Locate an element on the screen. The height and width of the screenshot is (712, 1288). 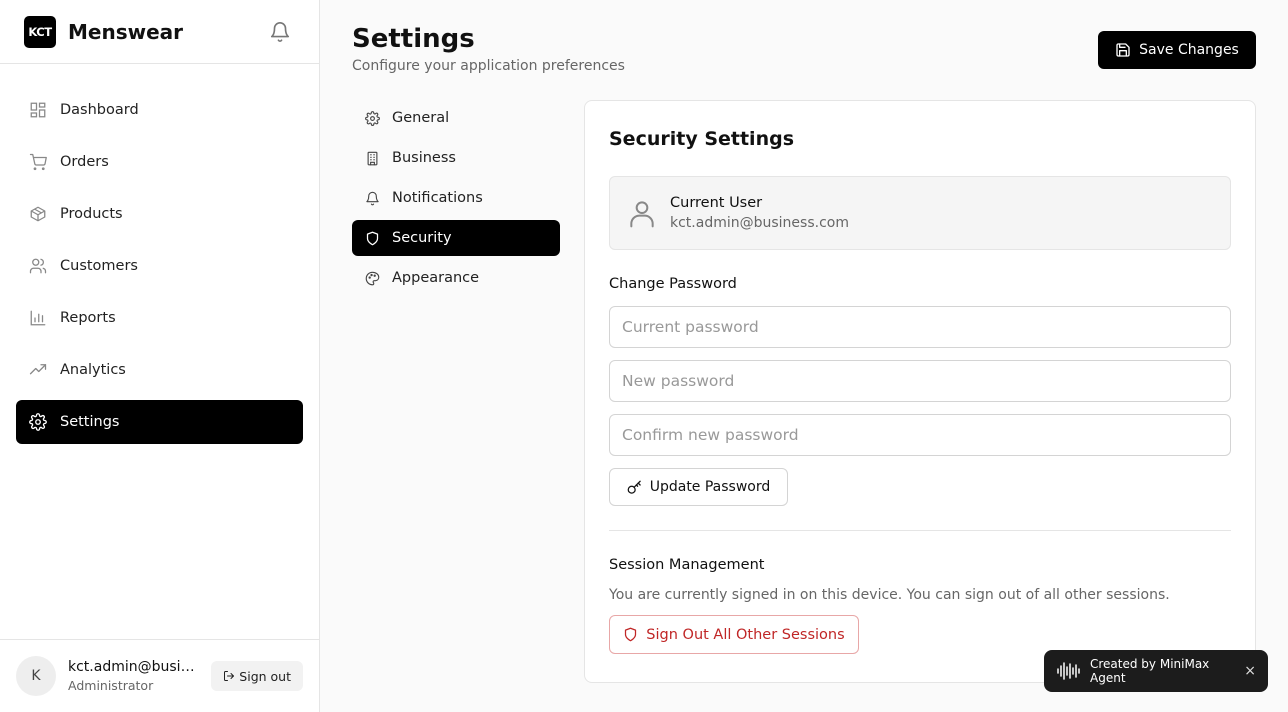
package-icon is located at coordinates (38, 214).